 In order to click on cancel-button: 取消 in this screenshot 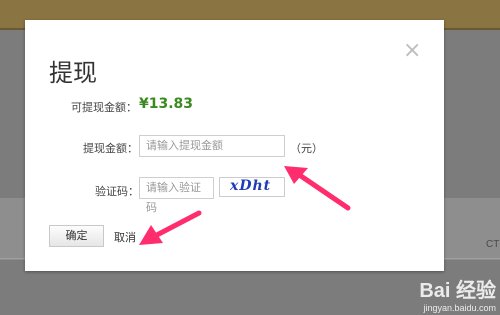, I will do `click(125, 237)`.